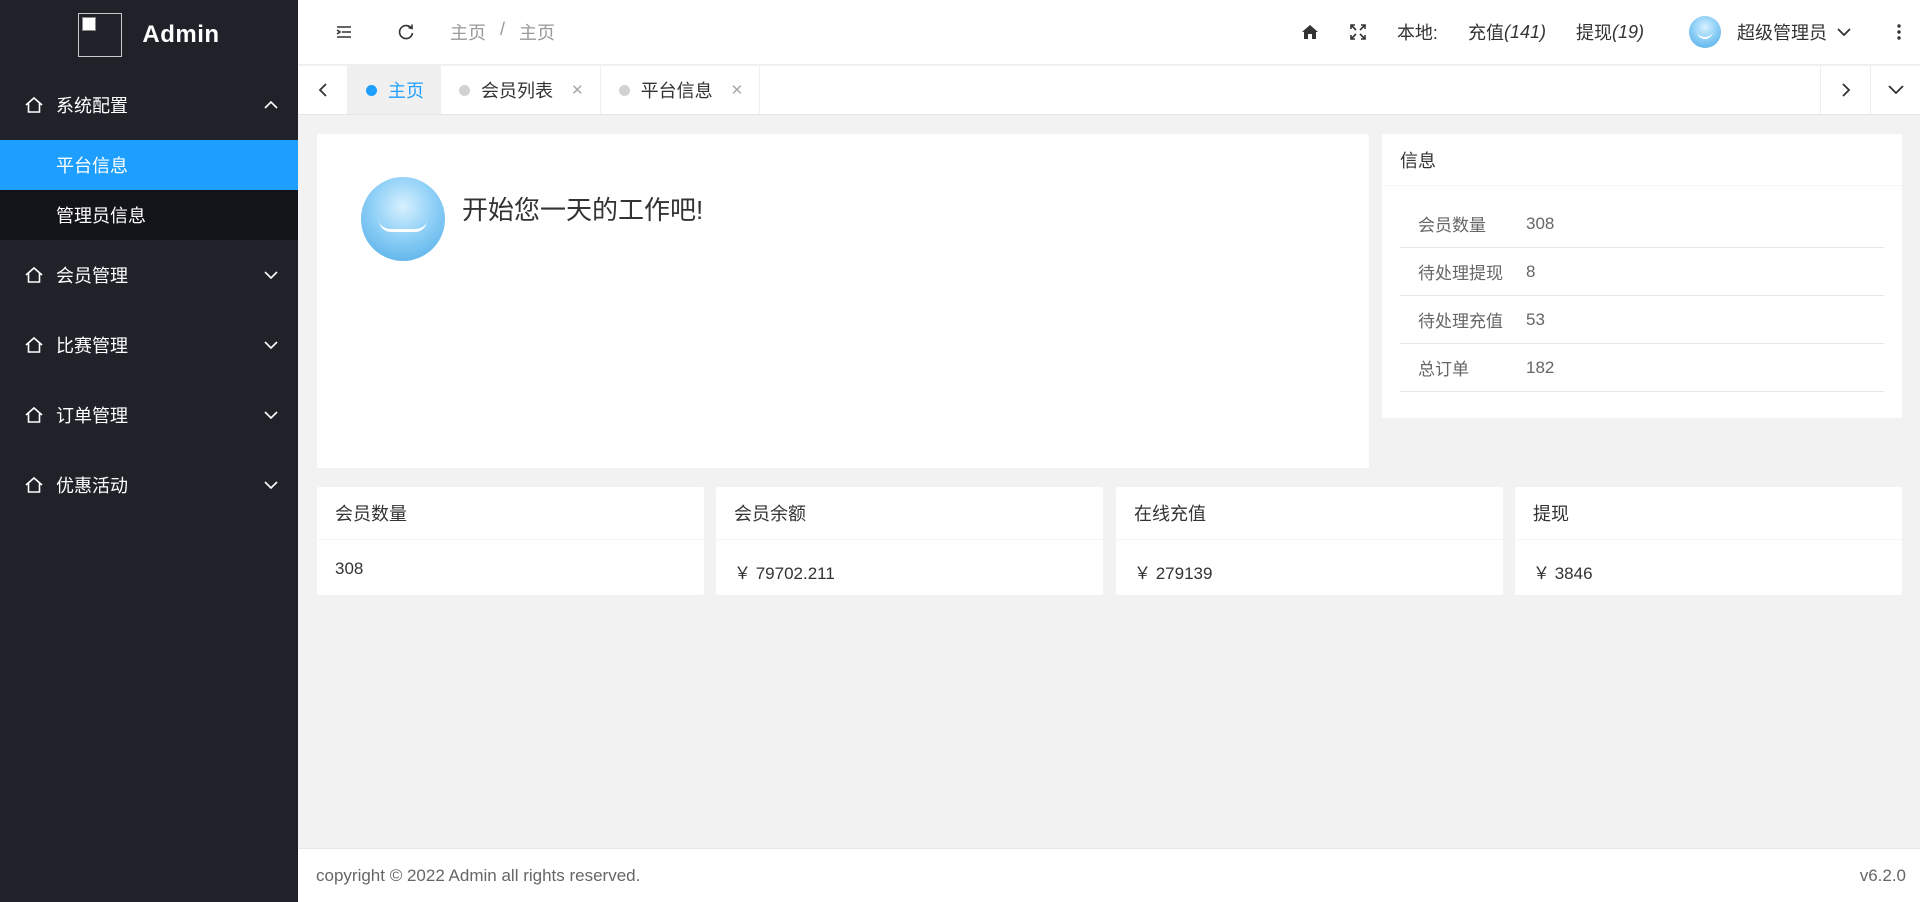  I want to click on tab-label: 会员列表, so click(517, 91).